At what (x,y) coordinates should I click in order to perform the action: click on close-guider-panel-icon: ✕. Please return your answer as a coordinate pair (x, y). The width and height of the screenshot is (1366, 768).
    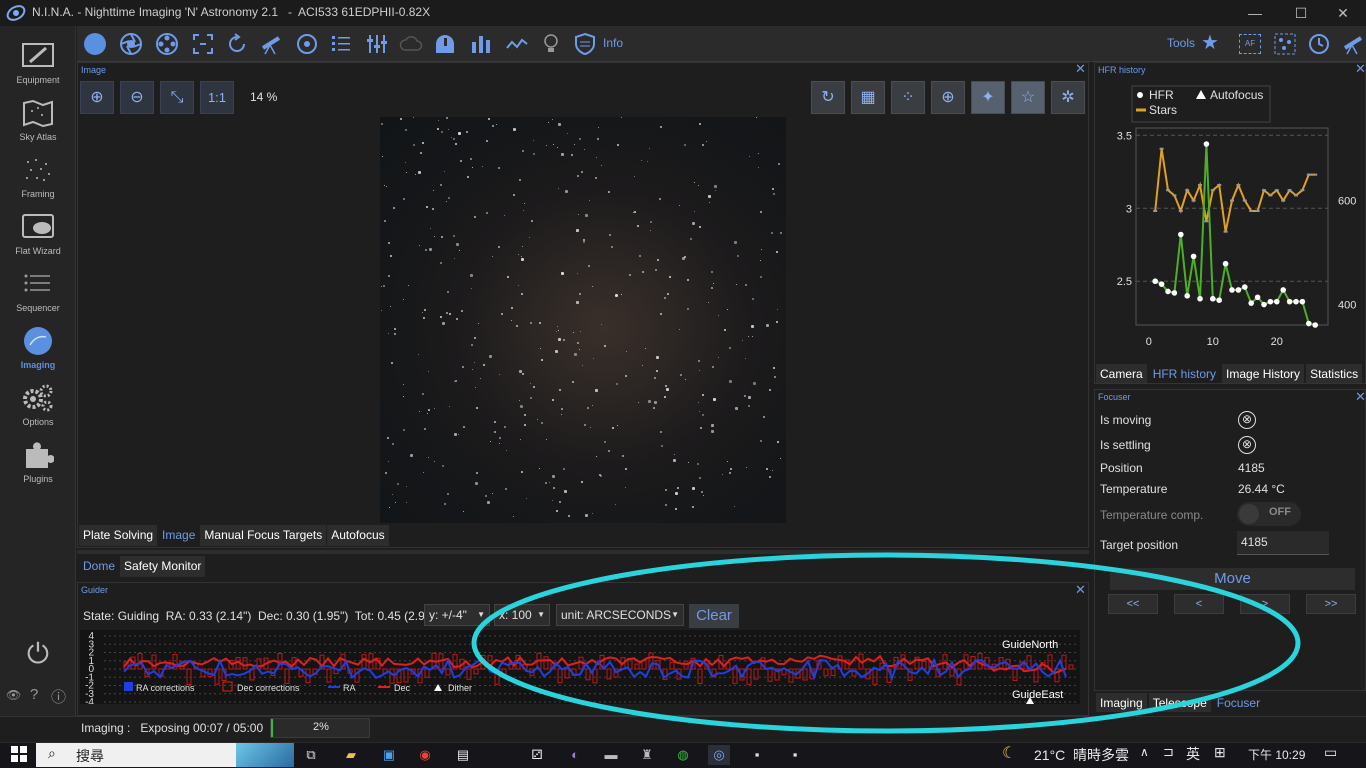
    Looking at the image, I should click on (1080, 590).